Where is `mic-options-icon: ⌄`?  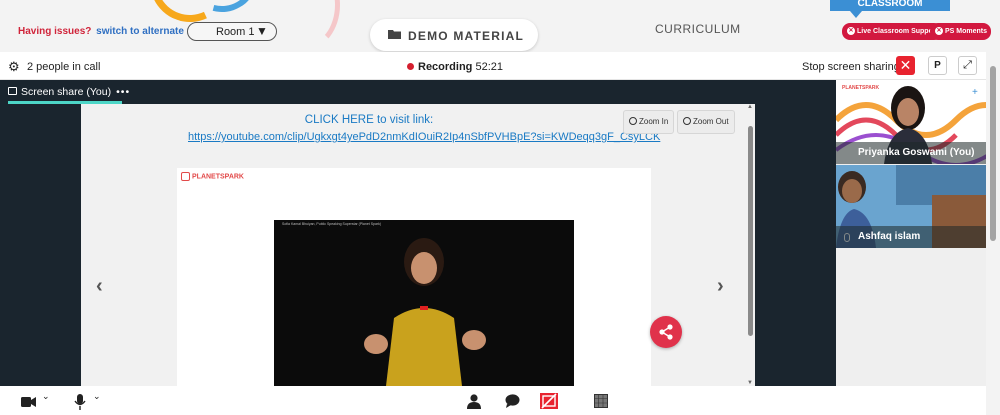
mic-options-icon: ⌄ is located at coordinates (97, 396).